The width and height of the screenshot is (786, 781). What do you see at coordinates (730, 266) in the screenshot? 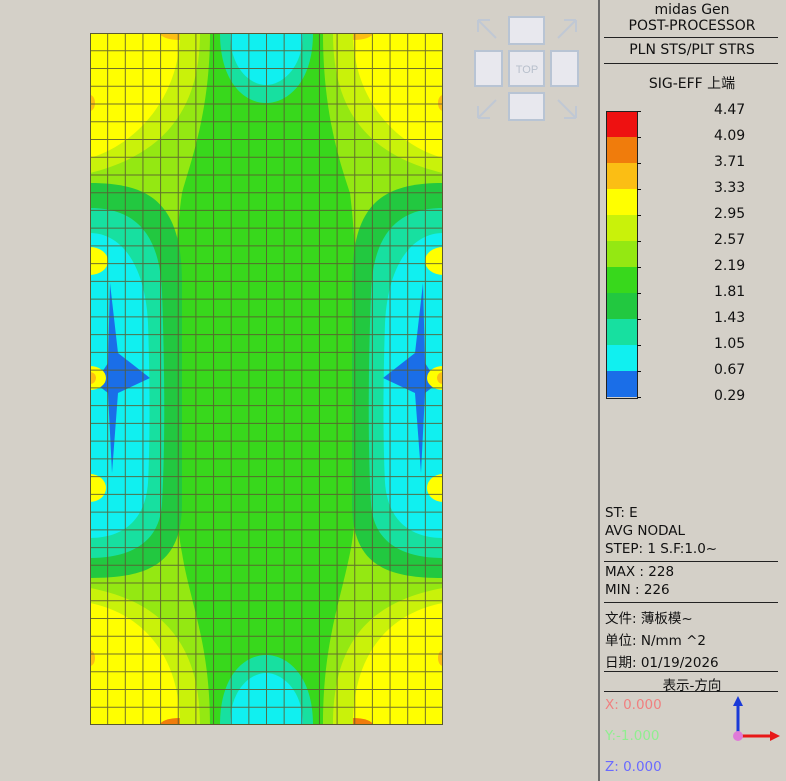
I see `legend-value-label: 2.19` at bounding box center [730, 266].